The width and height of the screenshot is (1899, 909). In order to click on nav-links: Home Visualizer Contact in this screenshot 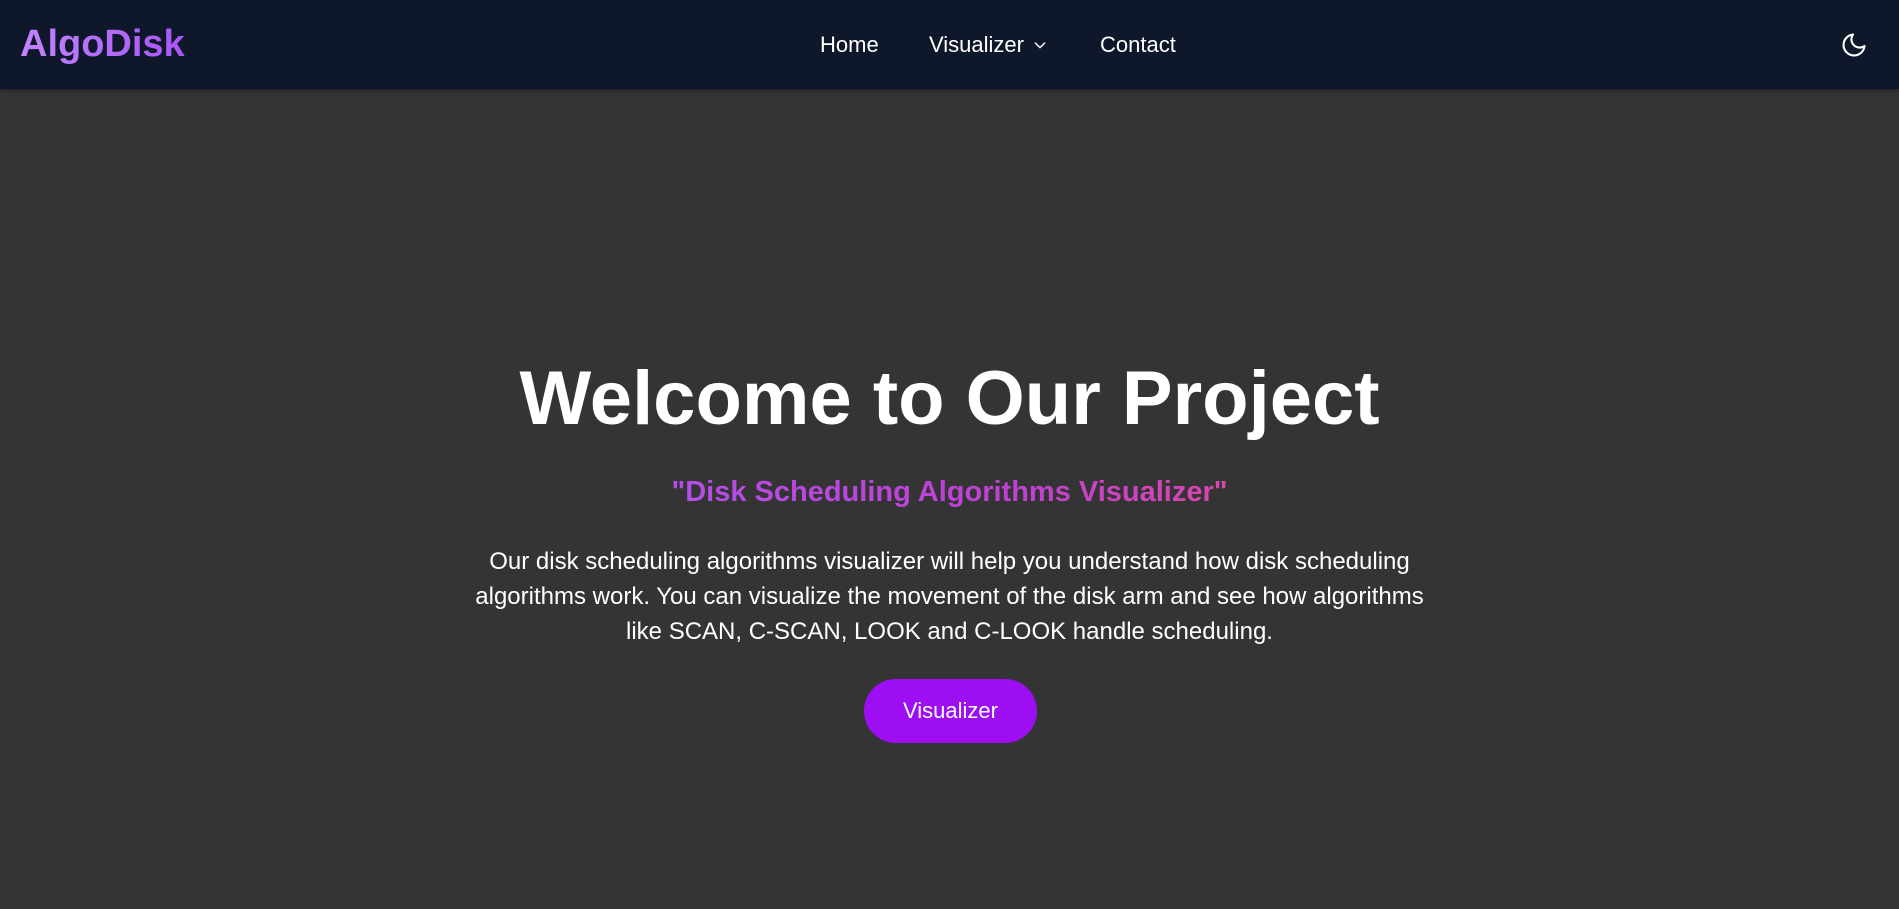, I will do `click(949, 44)`.